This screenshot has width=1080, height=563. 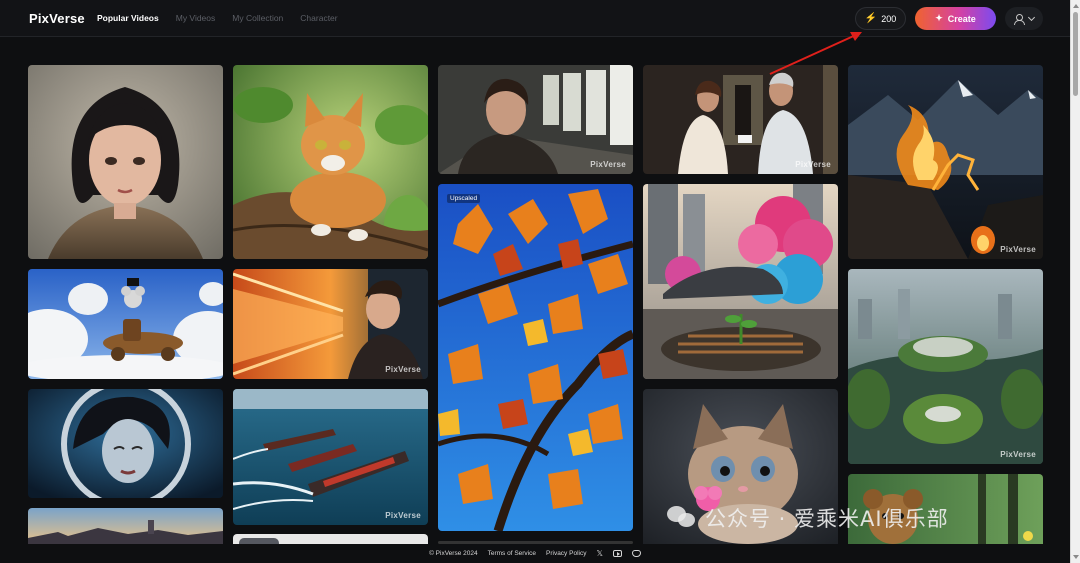 I want to click on create-button: ✦ Create, so click(x=955, y=18).